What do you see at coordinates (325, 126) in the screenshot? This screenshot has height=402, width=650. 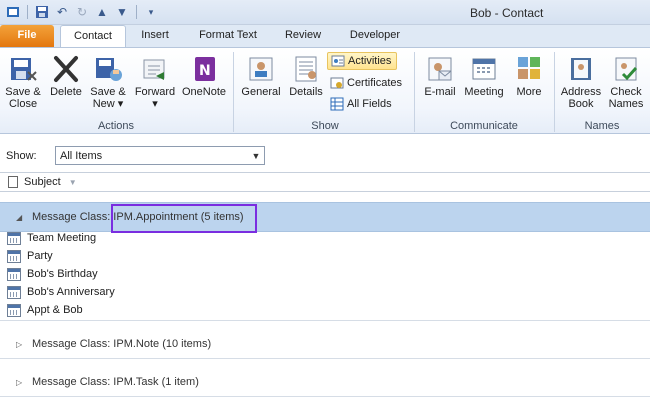 I see `group-label-show: Show` at bounding box center [325, 126].